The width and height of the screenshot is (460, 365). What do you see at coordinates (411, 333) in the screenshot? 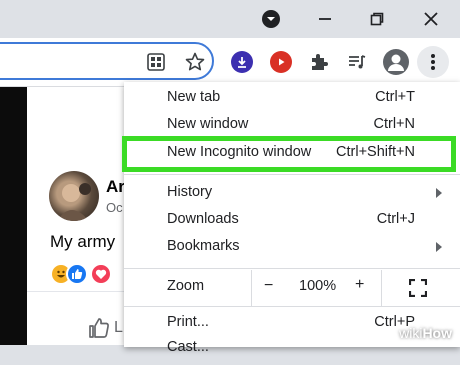
I see `watermark-prefix: wiki` at bounding box center [411, 333].